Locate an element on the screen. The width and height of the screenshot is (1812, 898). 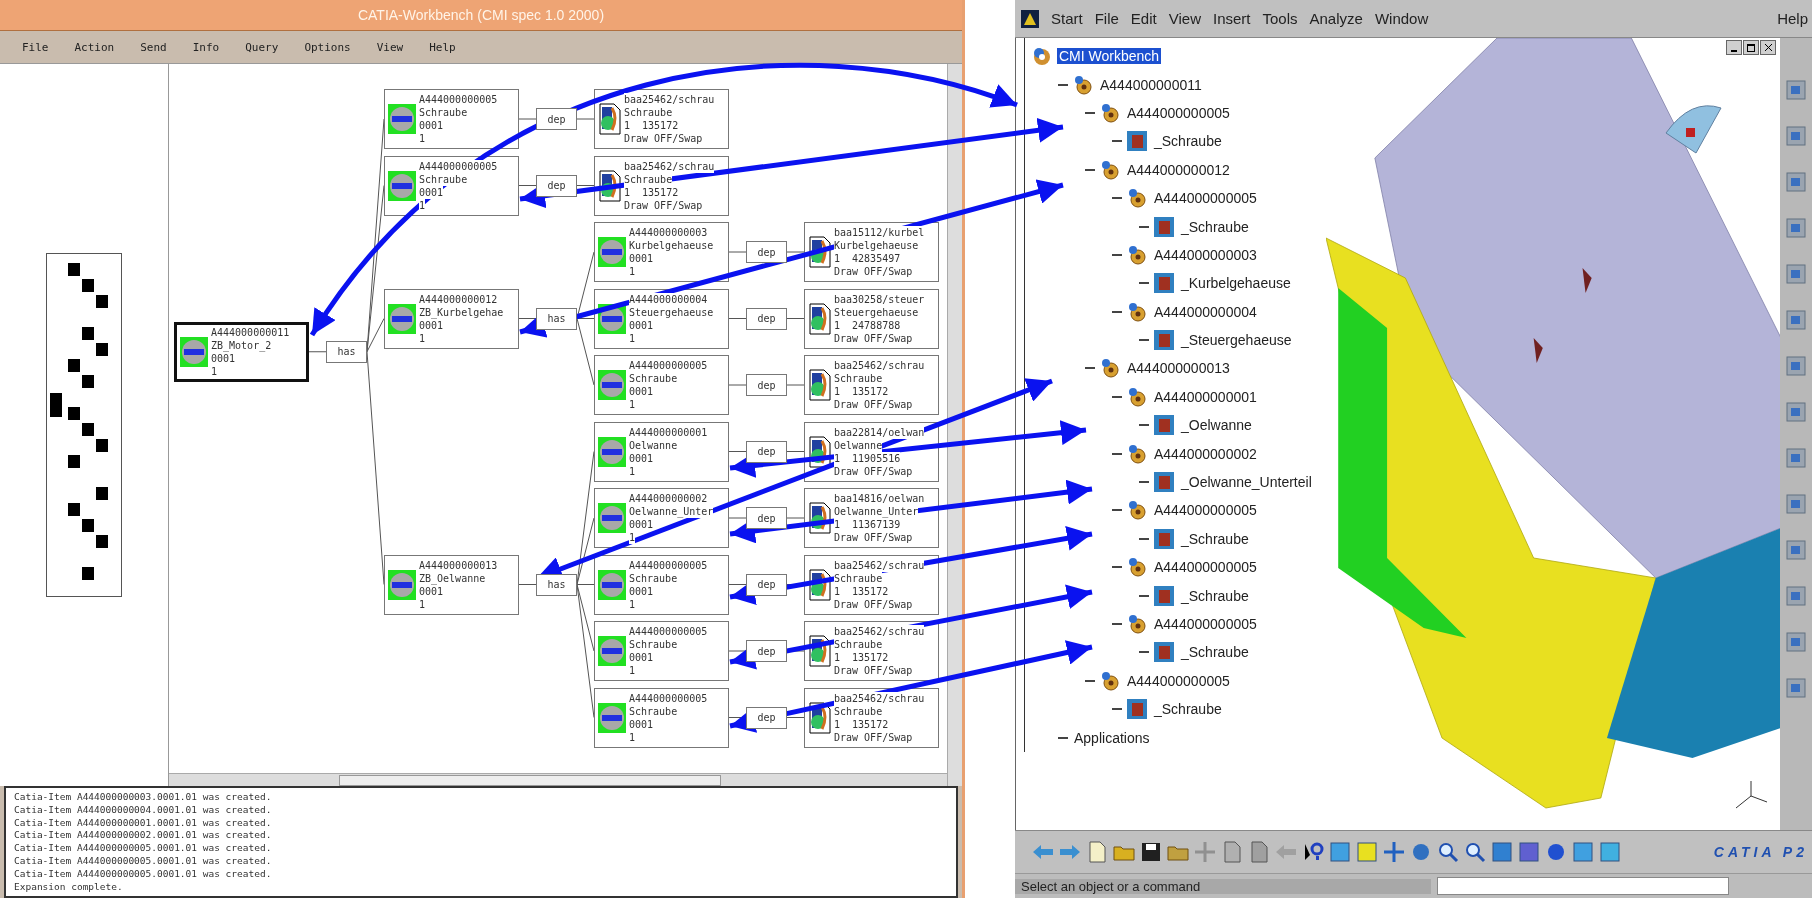
overview-minimap-drawing is located at coordinates (84, 425).